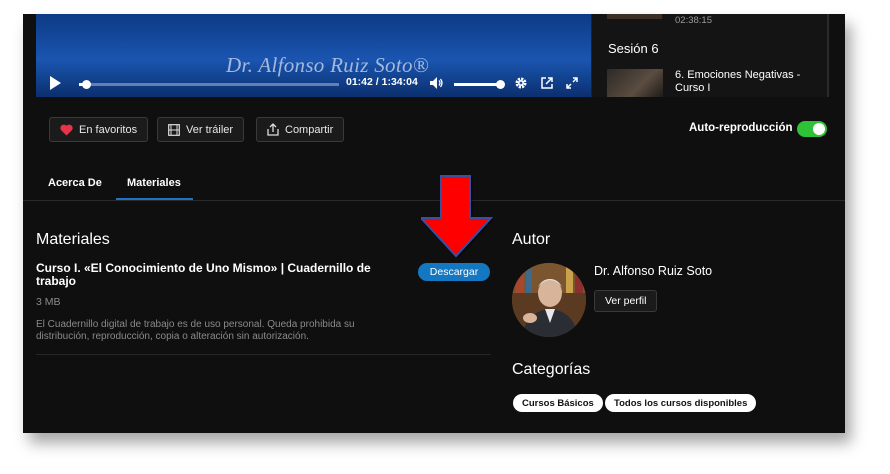 The image size is (890, 474). I want to click on share-label: Compartir, so click(309, 129).